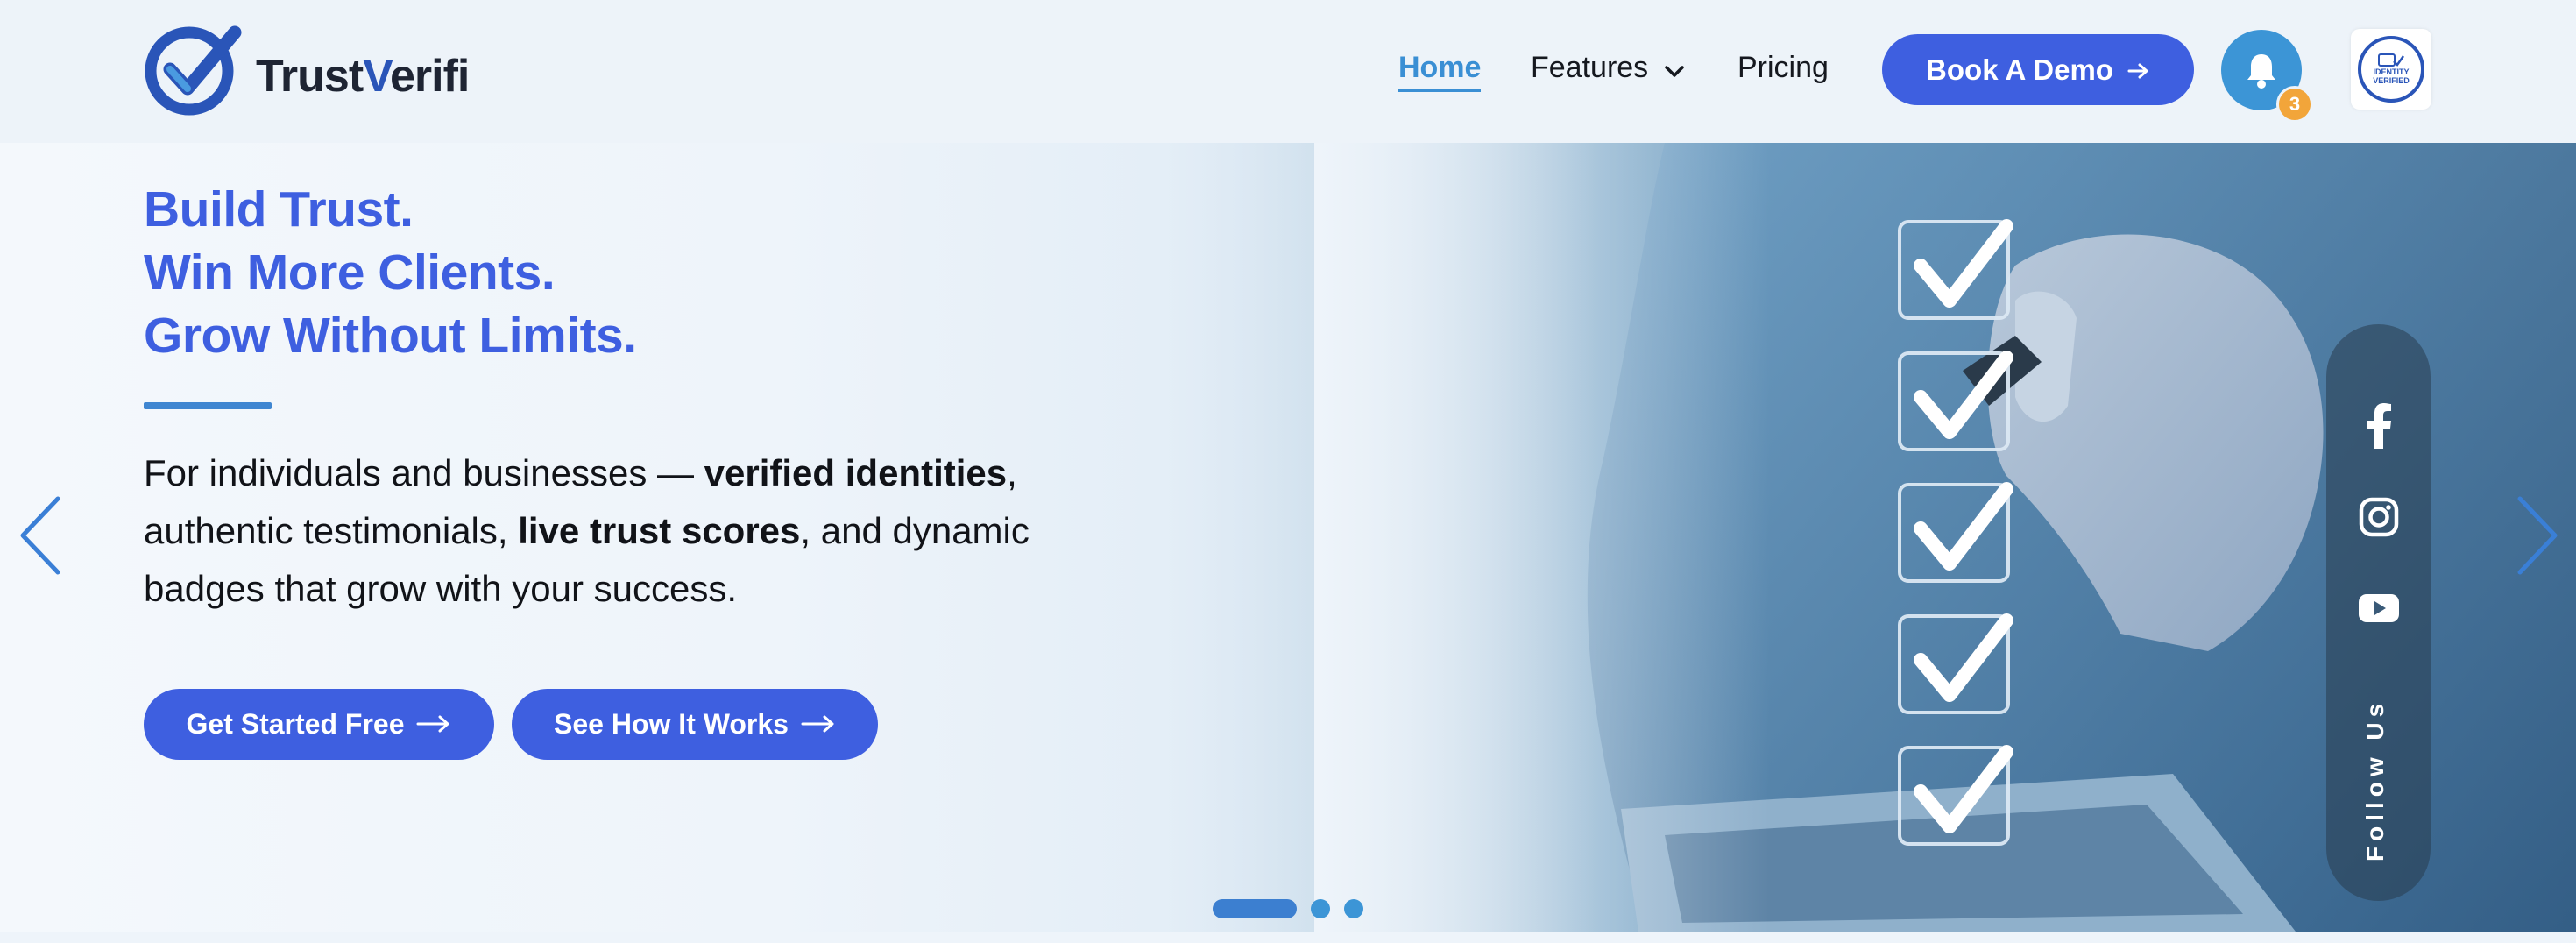 The height and width of the screenshot is (943, 2576). I want to click on social-follow-bar: Follow Us, so click(2378, 612).